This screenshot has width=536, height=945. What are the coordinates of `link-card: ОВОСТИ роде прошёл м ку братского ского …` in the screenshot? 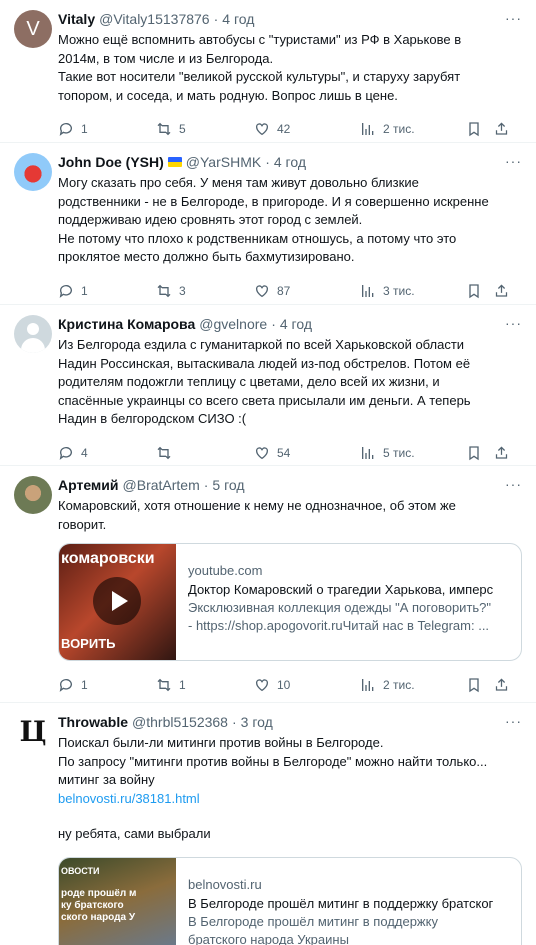 It's located at (290, 900).